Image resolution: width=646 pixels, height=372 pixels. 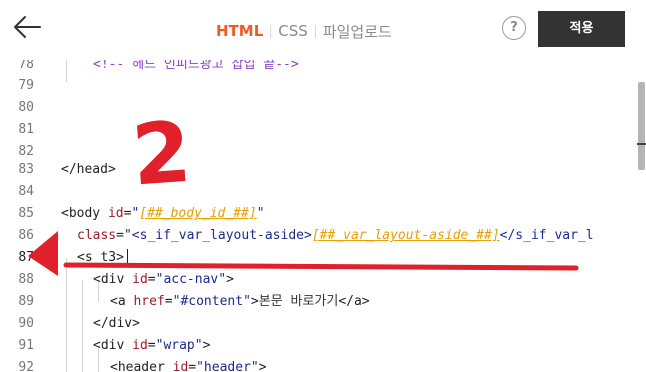 I want to click on code-text: <!-- 헤드 인피드광고 삽입 끝-->, so click(x=196, y=68).